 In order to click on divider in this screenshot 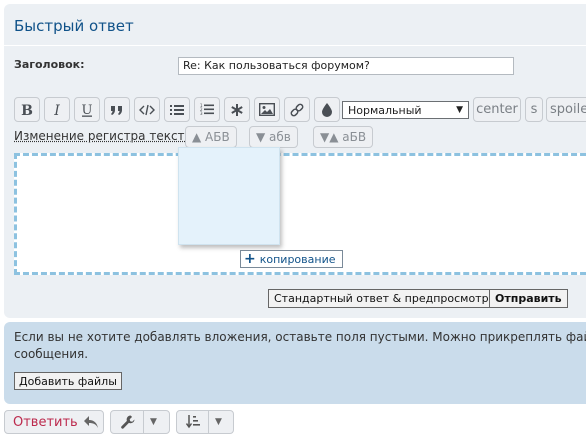, I will do `click(295, 45)`.